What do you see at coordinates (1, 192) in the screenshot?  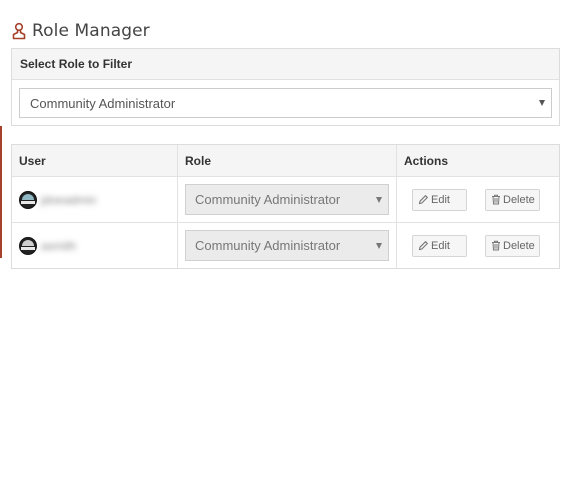 I see `left-accent-bar` at bounding box center [1, 192].